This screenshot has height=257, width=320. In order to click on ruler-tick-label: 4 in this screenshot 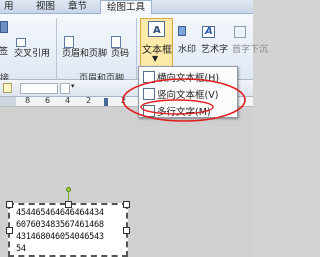, I will do `click(68, 101)`.